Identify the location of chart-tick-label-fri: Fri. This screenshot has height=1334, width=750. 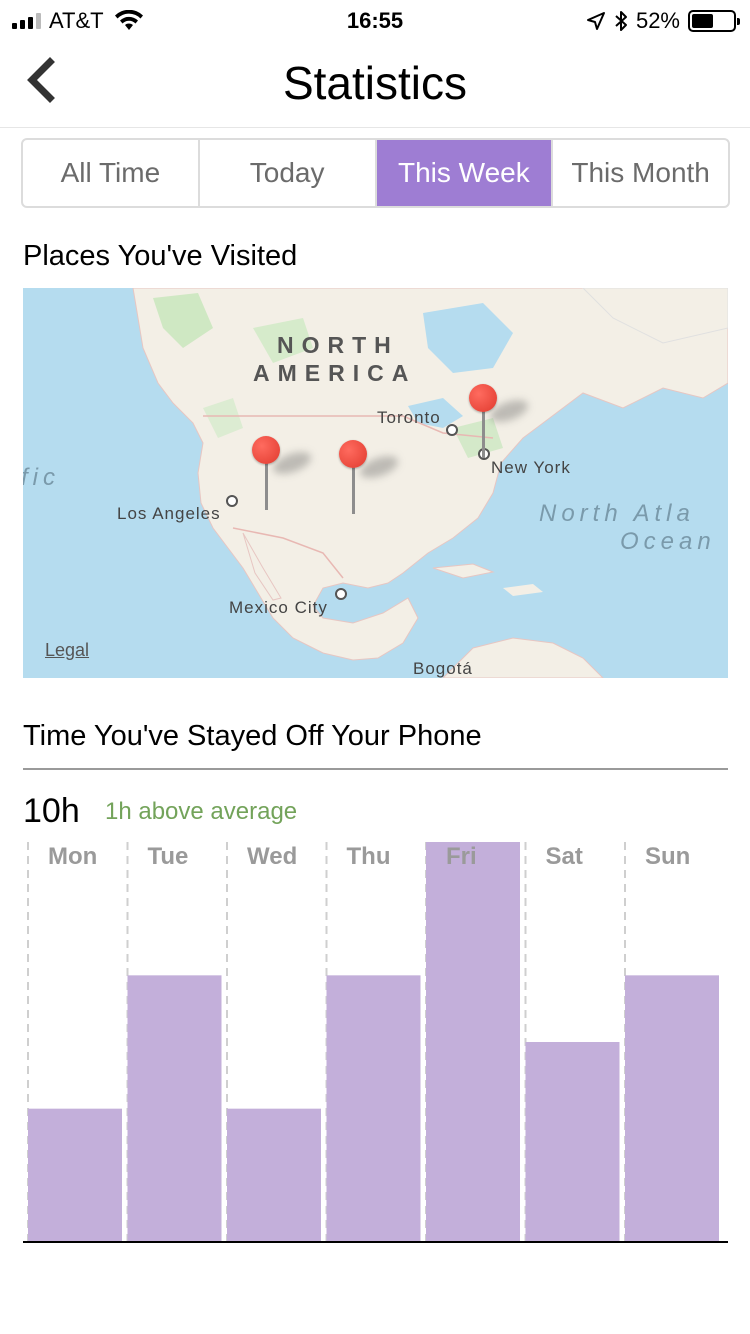
(461, 856).